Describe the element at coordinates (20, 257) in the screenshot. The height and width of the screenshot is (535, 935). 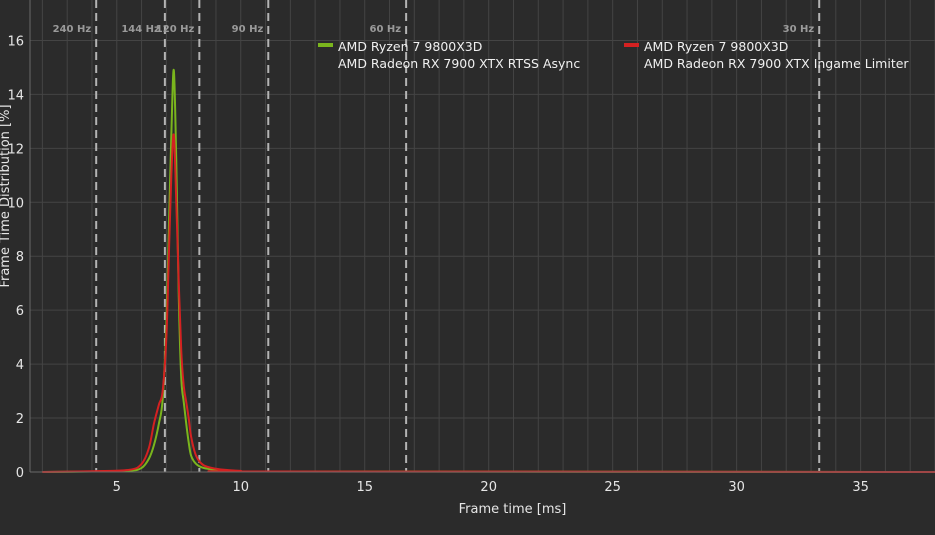
I see `y-tick-label: 8` at that location.